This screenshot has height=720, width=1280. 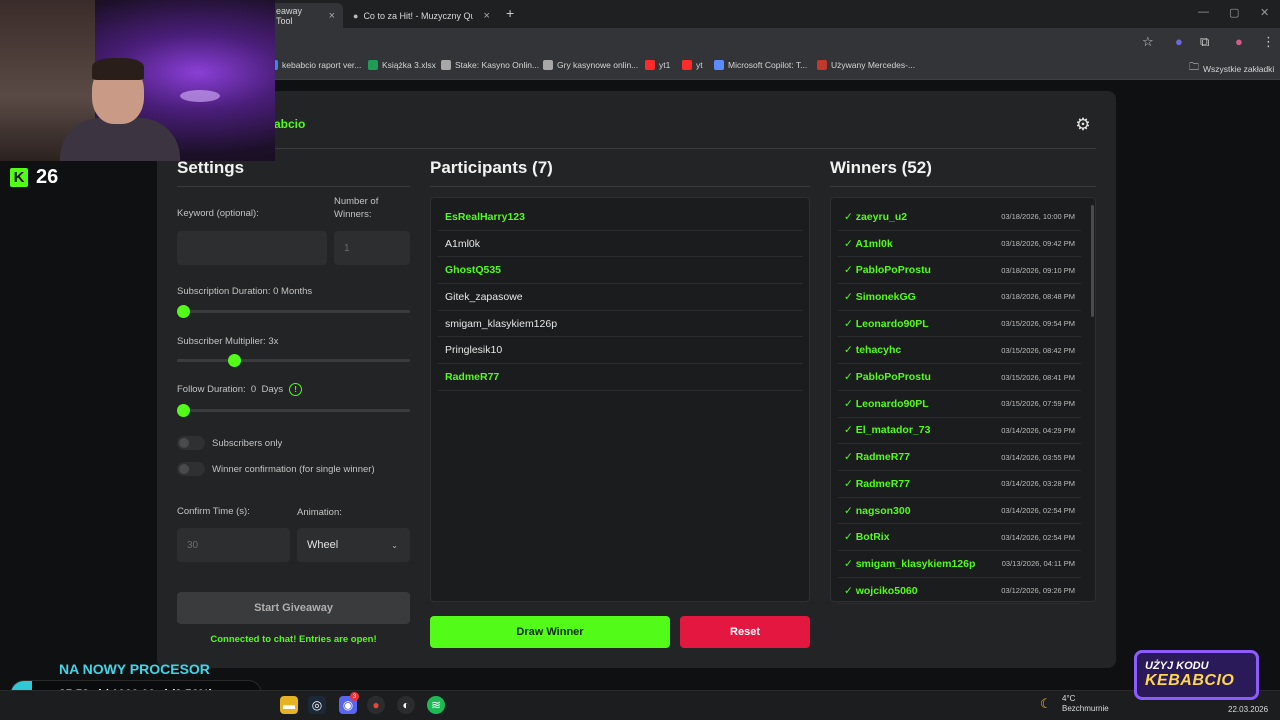 What do you see at coordinates (402, 65) in the screenshot?
I see `bookmark-item: Książka 3.xlsx` at bounding box center [402, 65].